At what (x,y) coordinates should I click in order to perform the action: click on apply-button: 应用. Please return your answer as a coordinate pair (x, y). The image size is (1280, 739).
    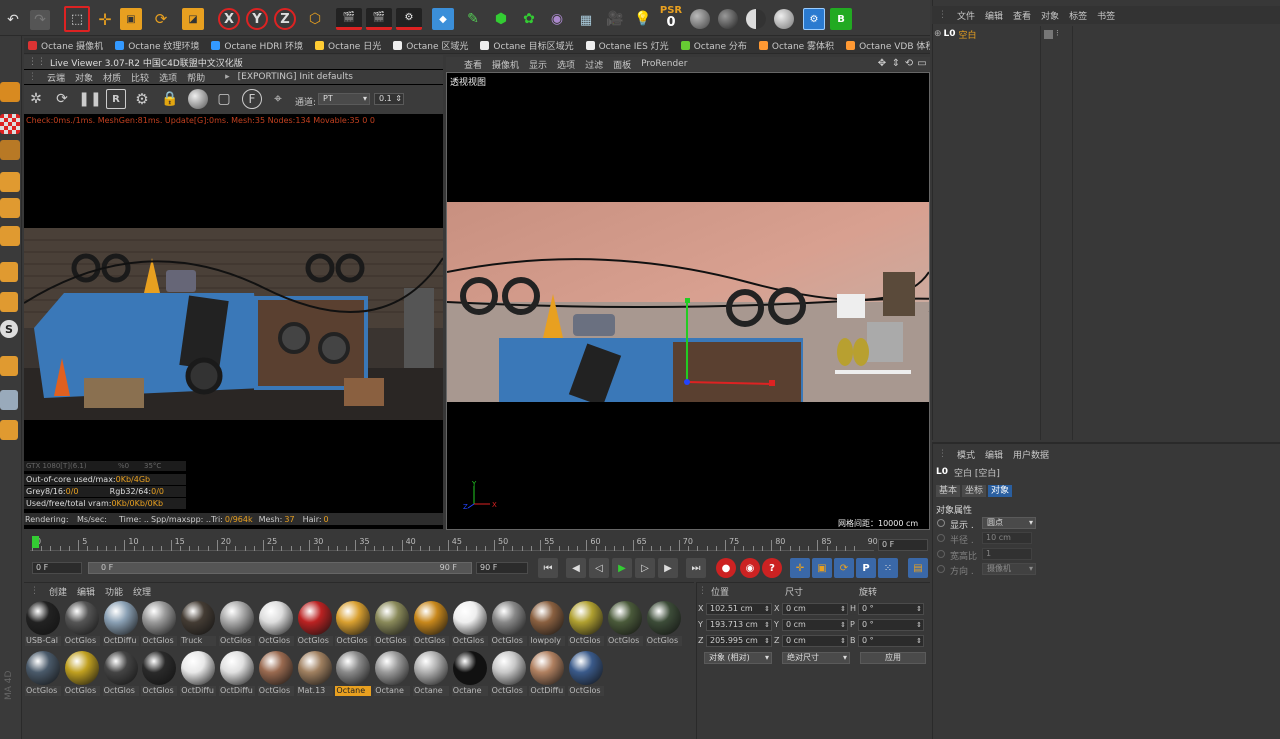
    Looking at the image, I should click on (893, 658).